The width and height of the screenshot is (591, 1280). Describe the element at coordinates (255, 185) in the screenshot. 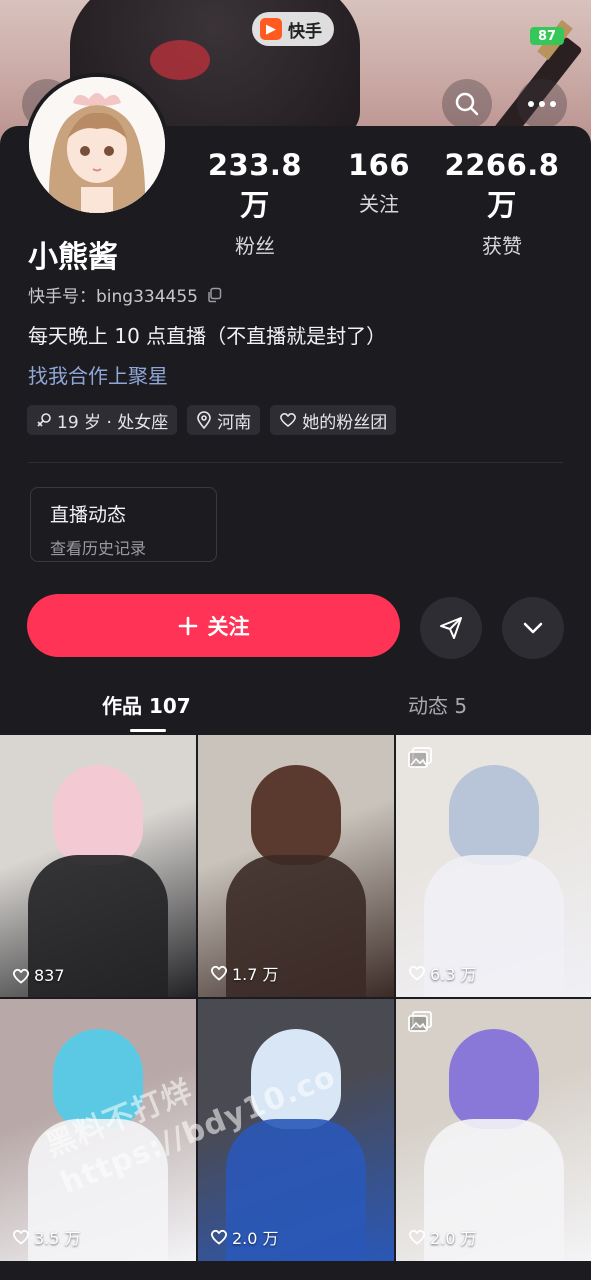

I see `fans-count: 233.8 万` at that location.